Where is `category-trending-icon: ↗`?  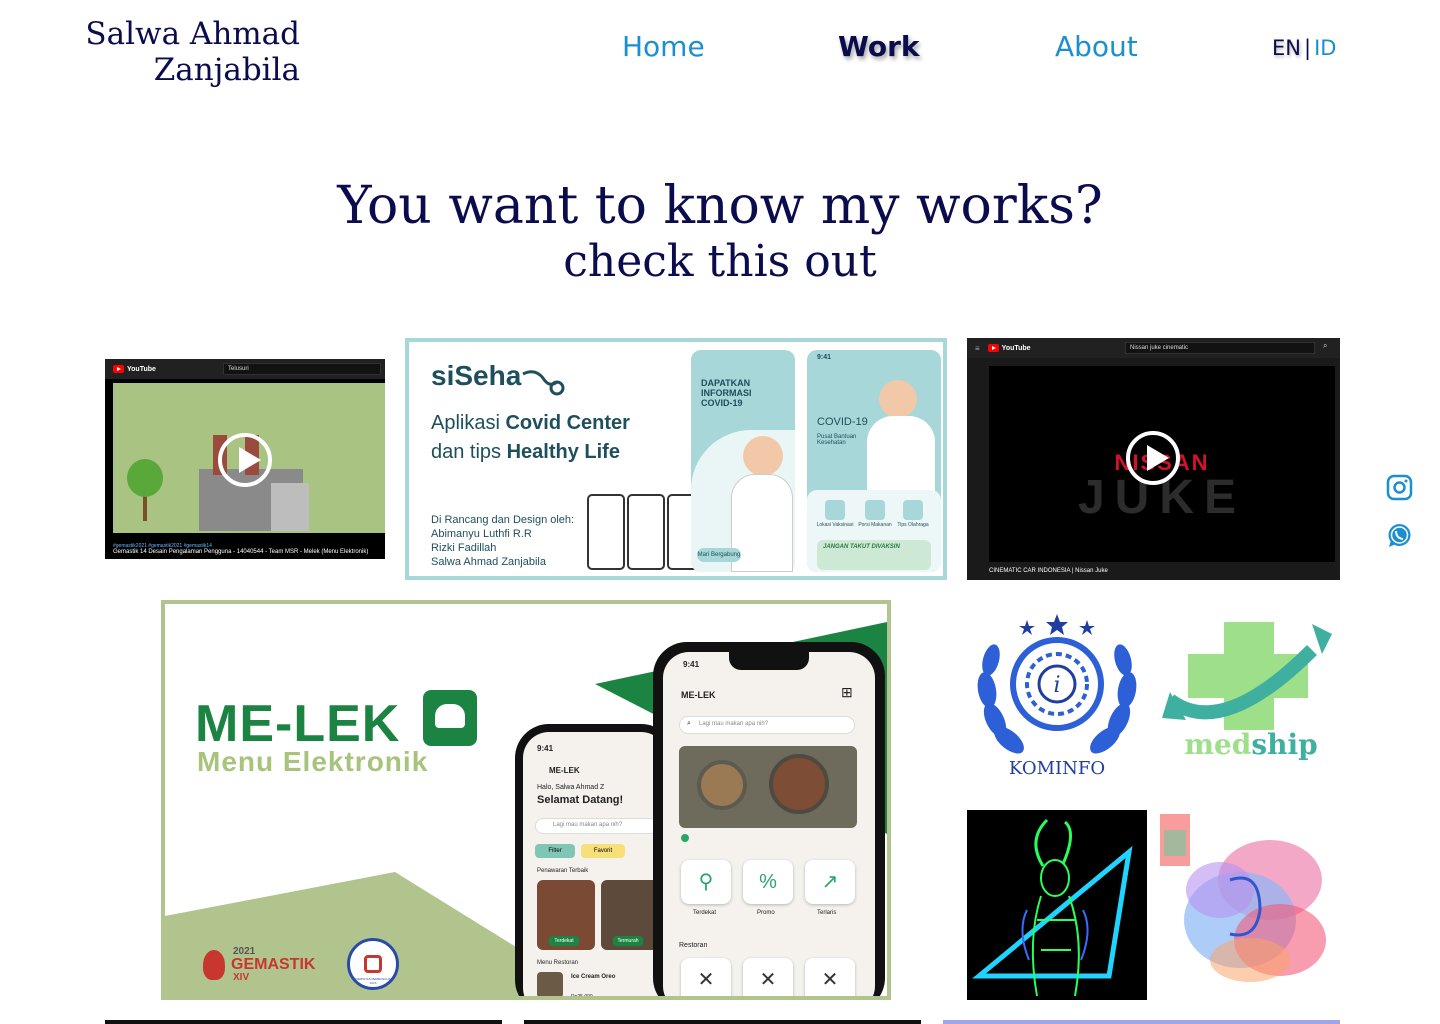 category-trending-icon: ↗ is located at coordinates (830, 882).